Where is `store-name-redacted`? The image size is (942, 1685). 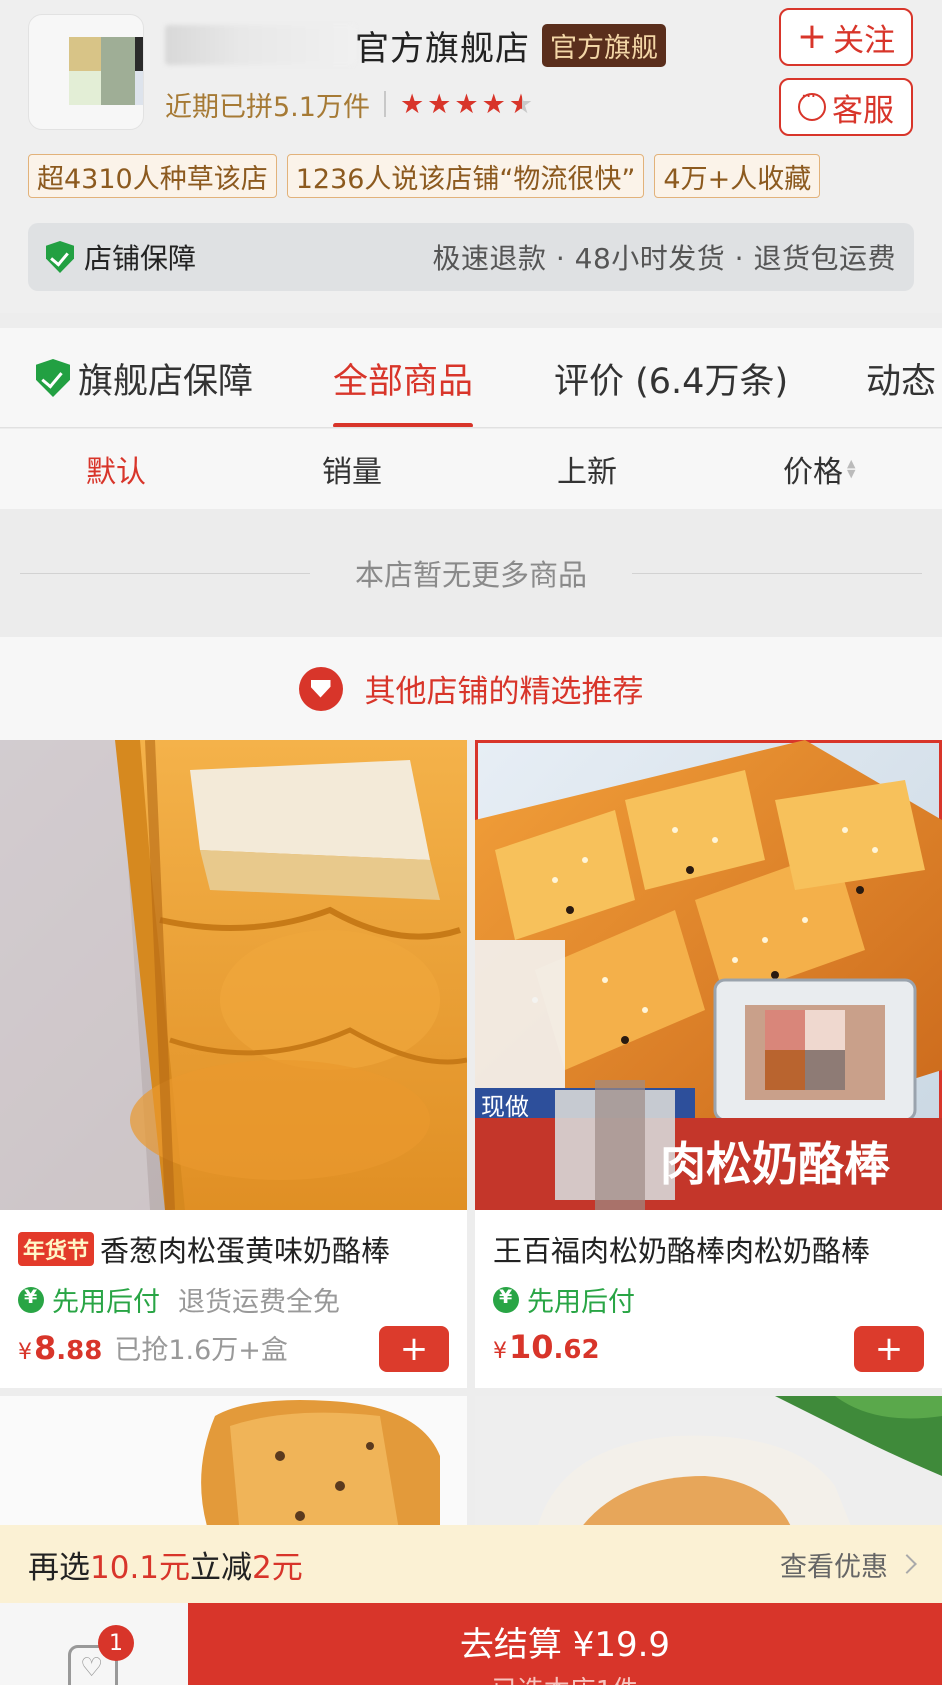 store-name-redacted is located at coordinates (260, 45).